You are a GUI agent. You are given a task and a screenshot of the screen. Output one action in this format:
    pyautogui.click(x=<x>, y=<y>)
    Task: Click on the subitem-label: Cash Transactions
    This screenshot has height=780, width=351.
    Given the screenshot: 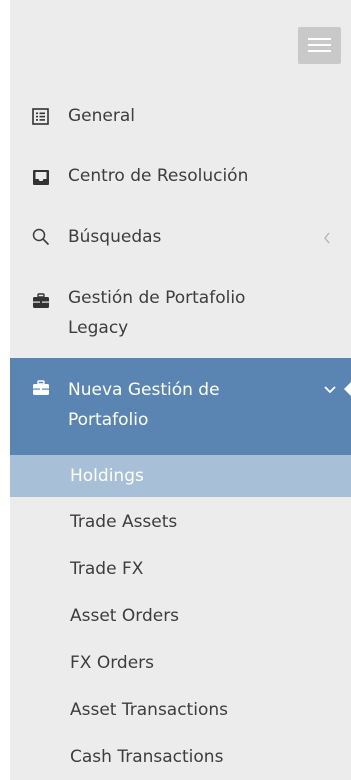 What is the action you would take?
    pyautogui.click(x=147, y=757)
    